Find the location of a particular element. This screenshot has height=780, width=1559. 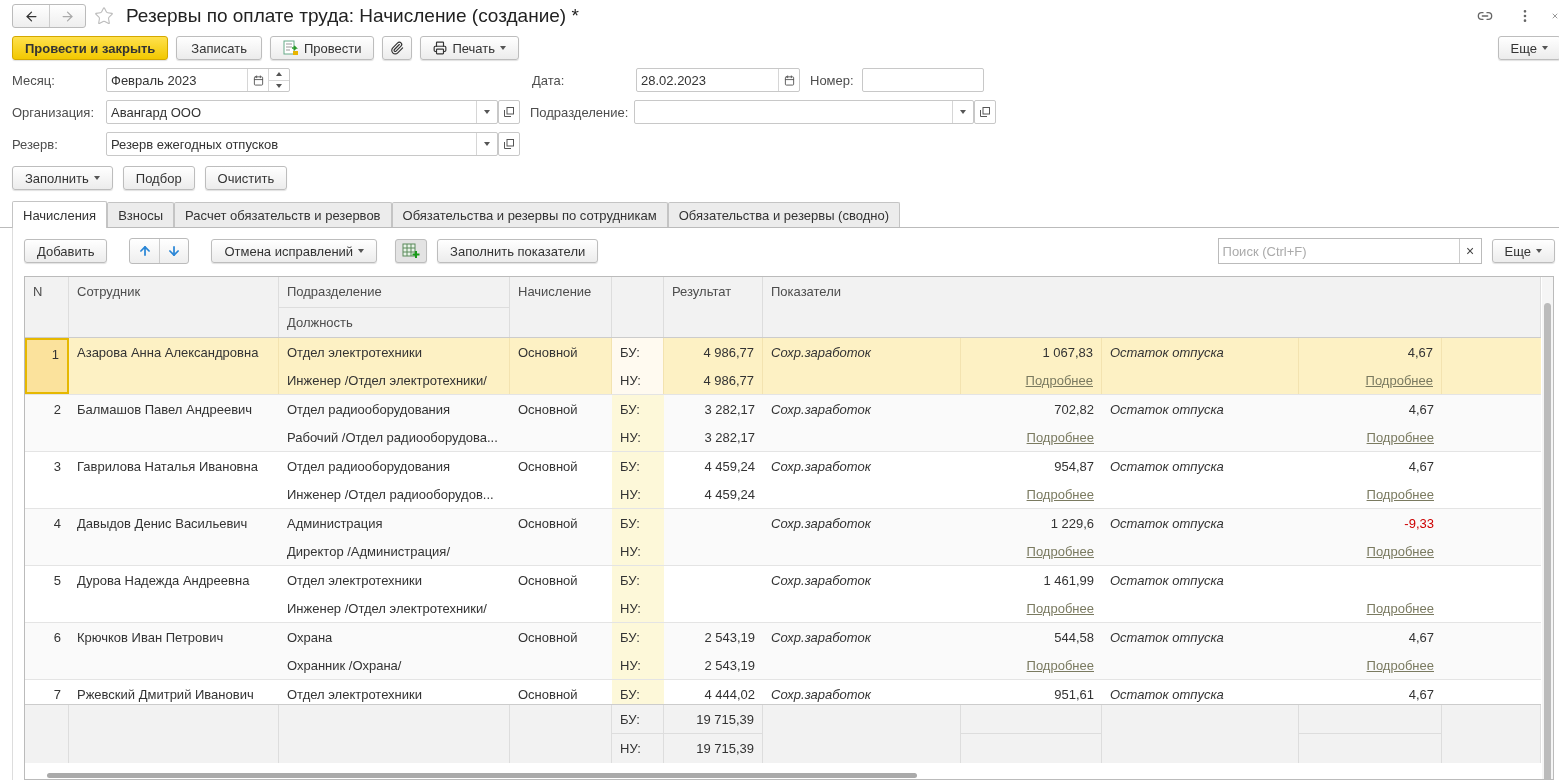

table-cell-text: -9,33 is located at coordinates (1419, 523).